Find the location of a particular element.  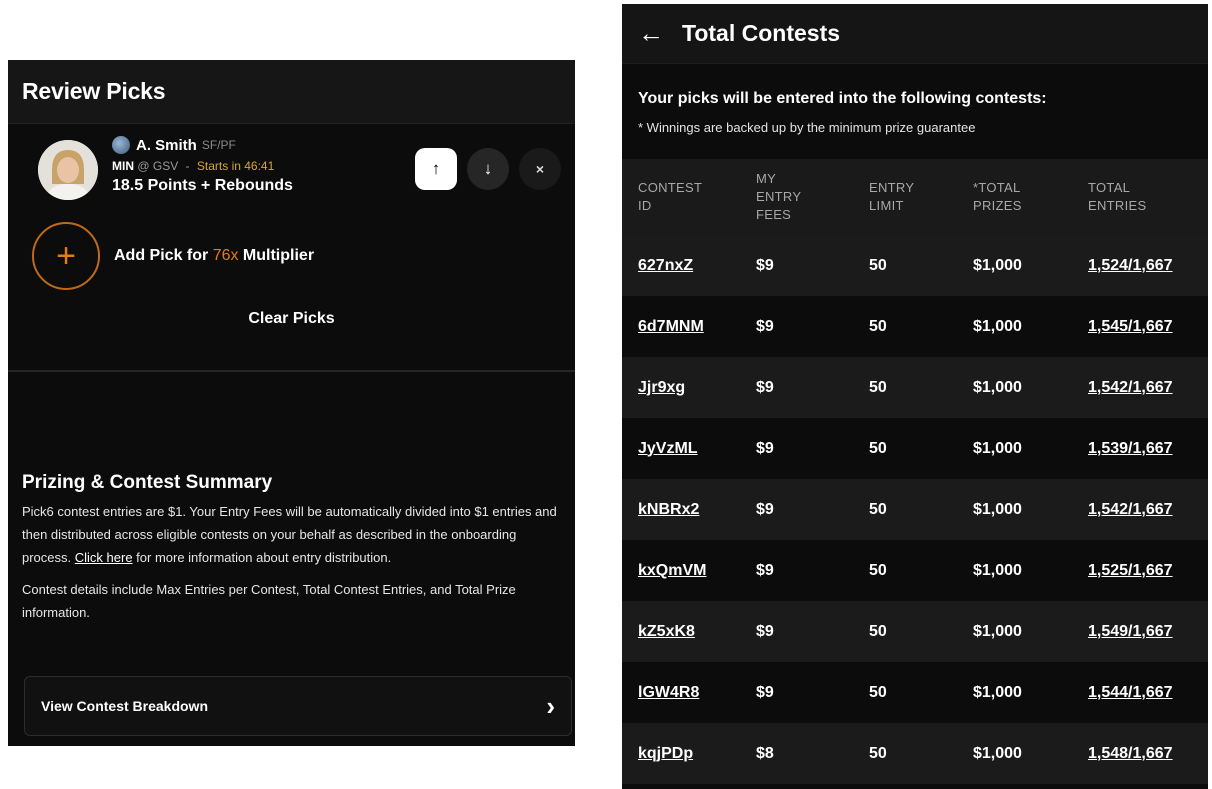

review-header: Review Picks is located at coordinates (291, 92).